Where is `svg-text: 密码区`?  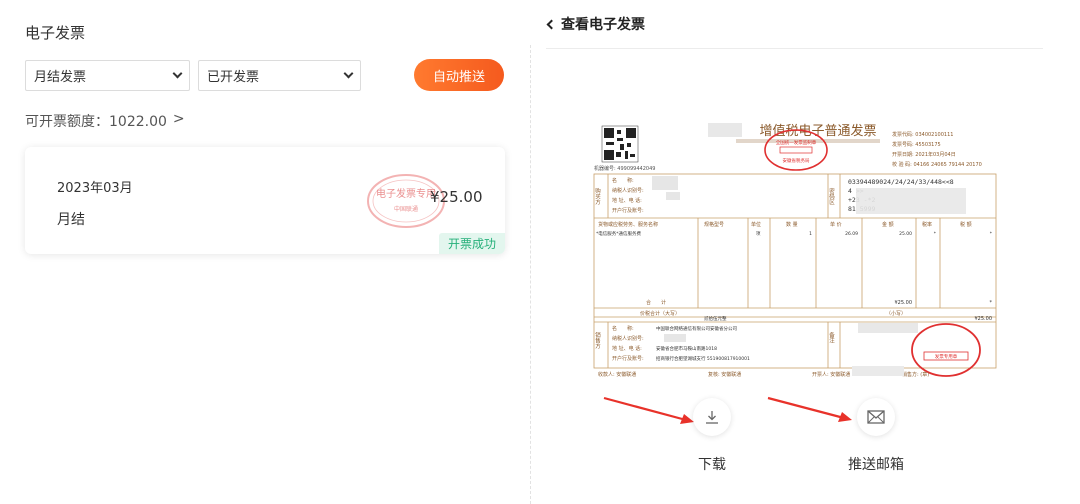
svg-text: 密码区 is located at coordinates (831, 196).